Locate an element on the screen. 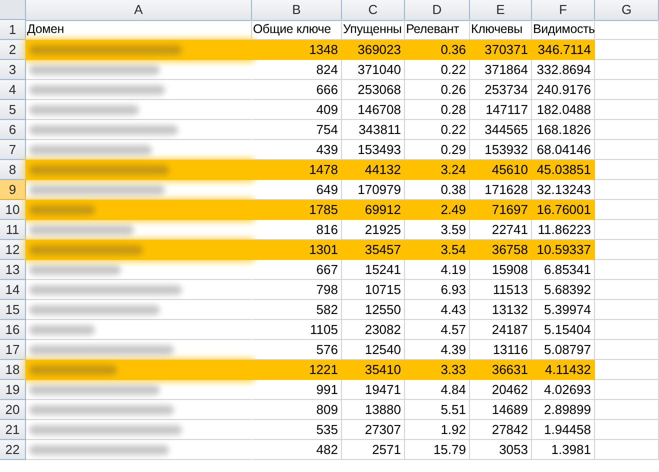 The height and width of the screenshot is (472, 659). table-cell: 1.92 is located at coordinates (437, 430).